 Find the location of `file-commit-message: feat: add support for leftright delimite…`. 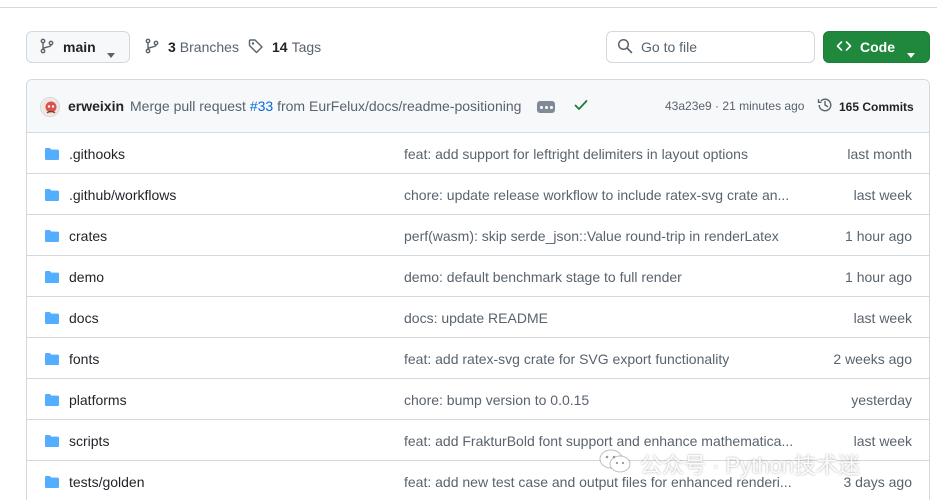

file-commit-message: feat: add support for leftright delimite… is located at coordinates (576, 154).